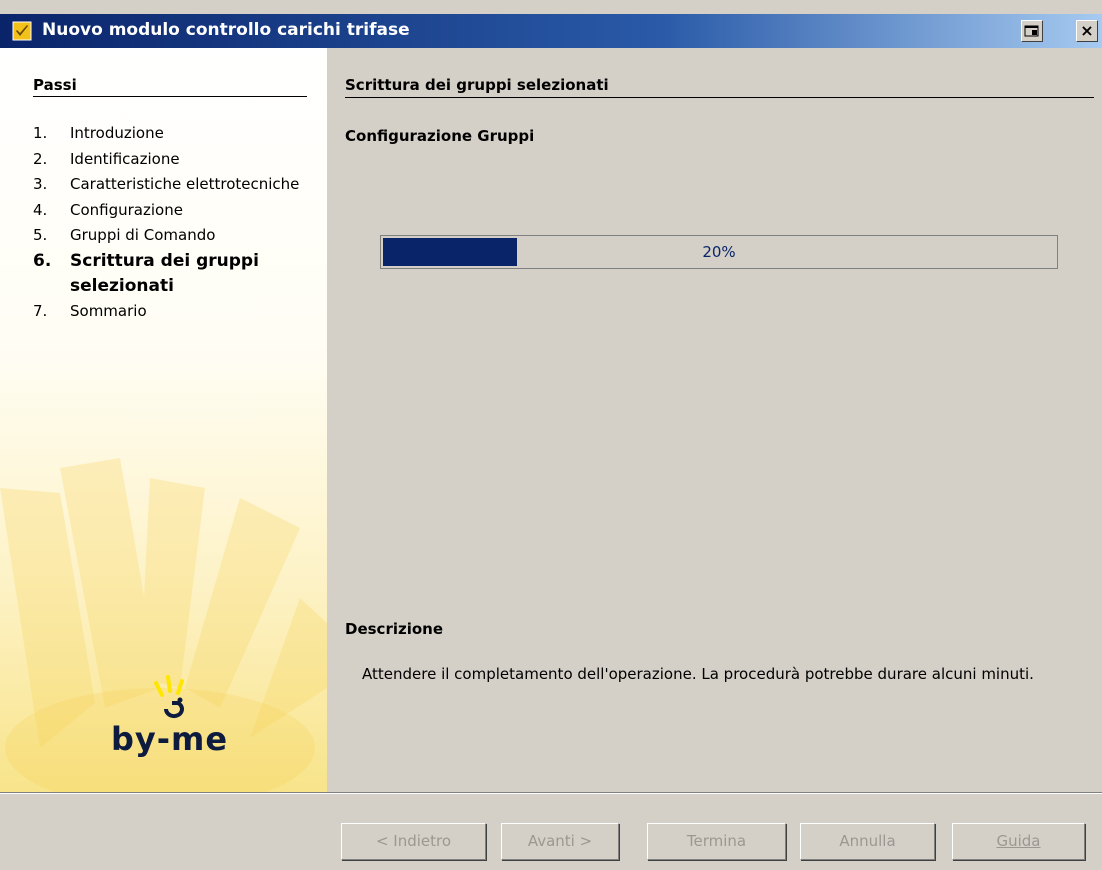 The width and height of the screenshot is (1102, 870). I want to click on byme-logo-text: by-me, so click(170, 739).